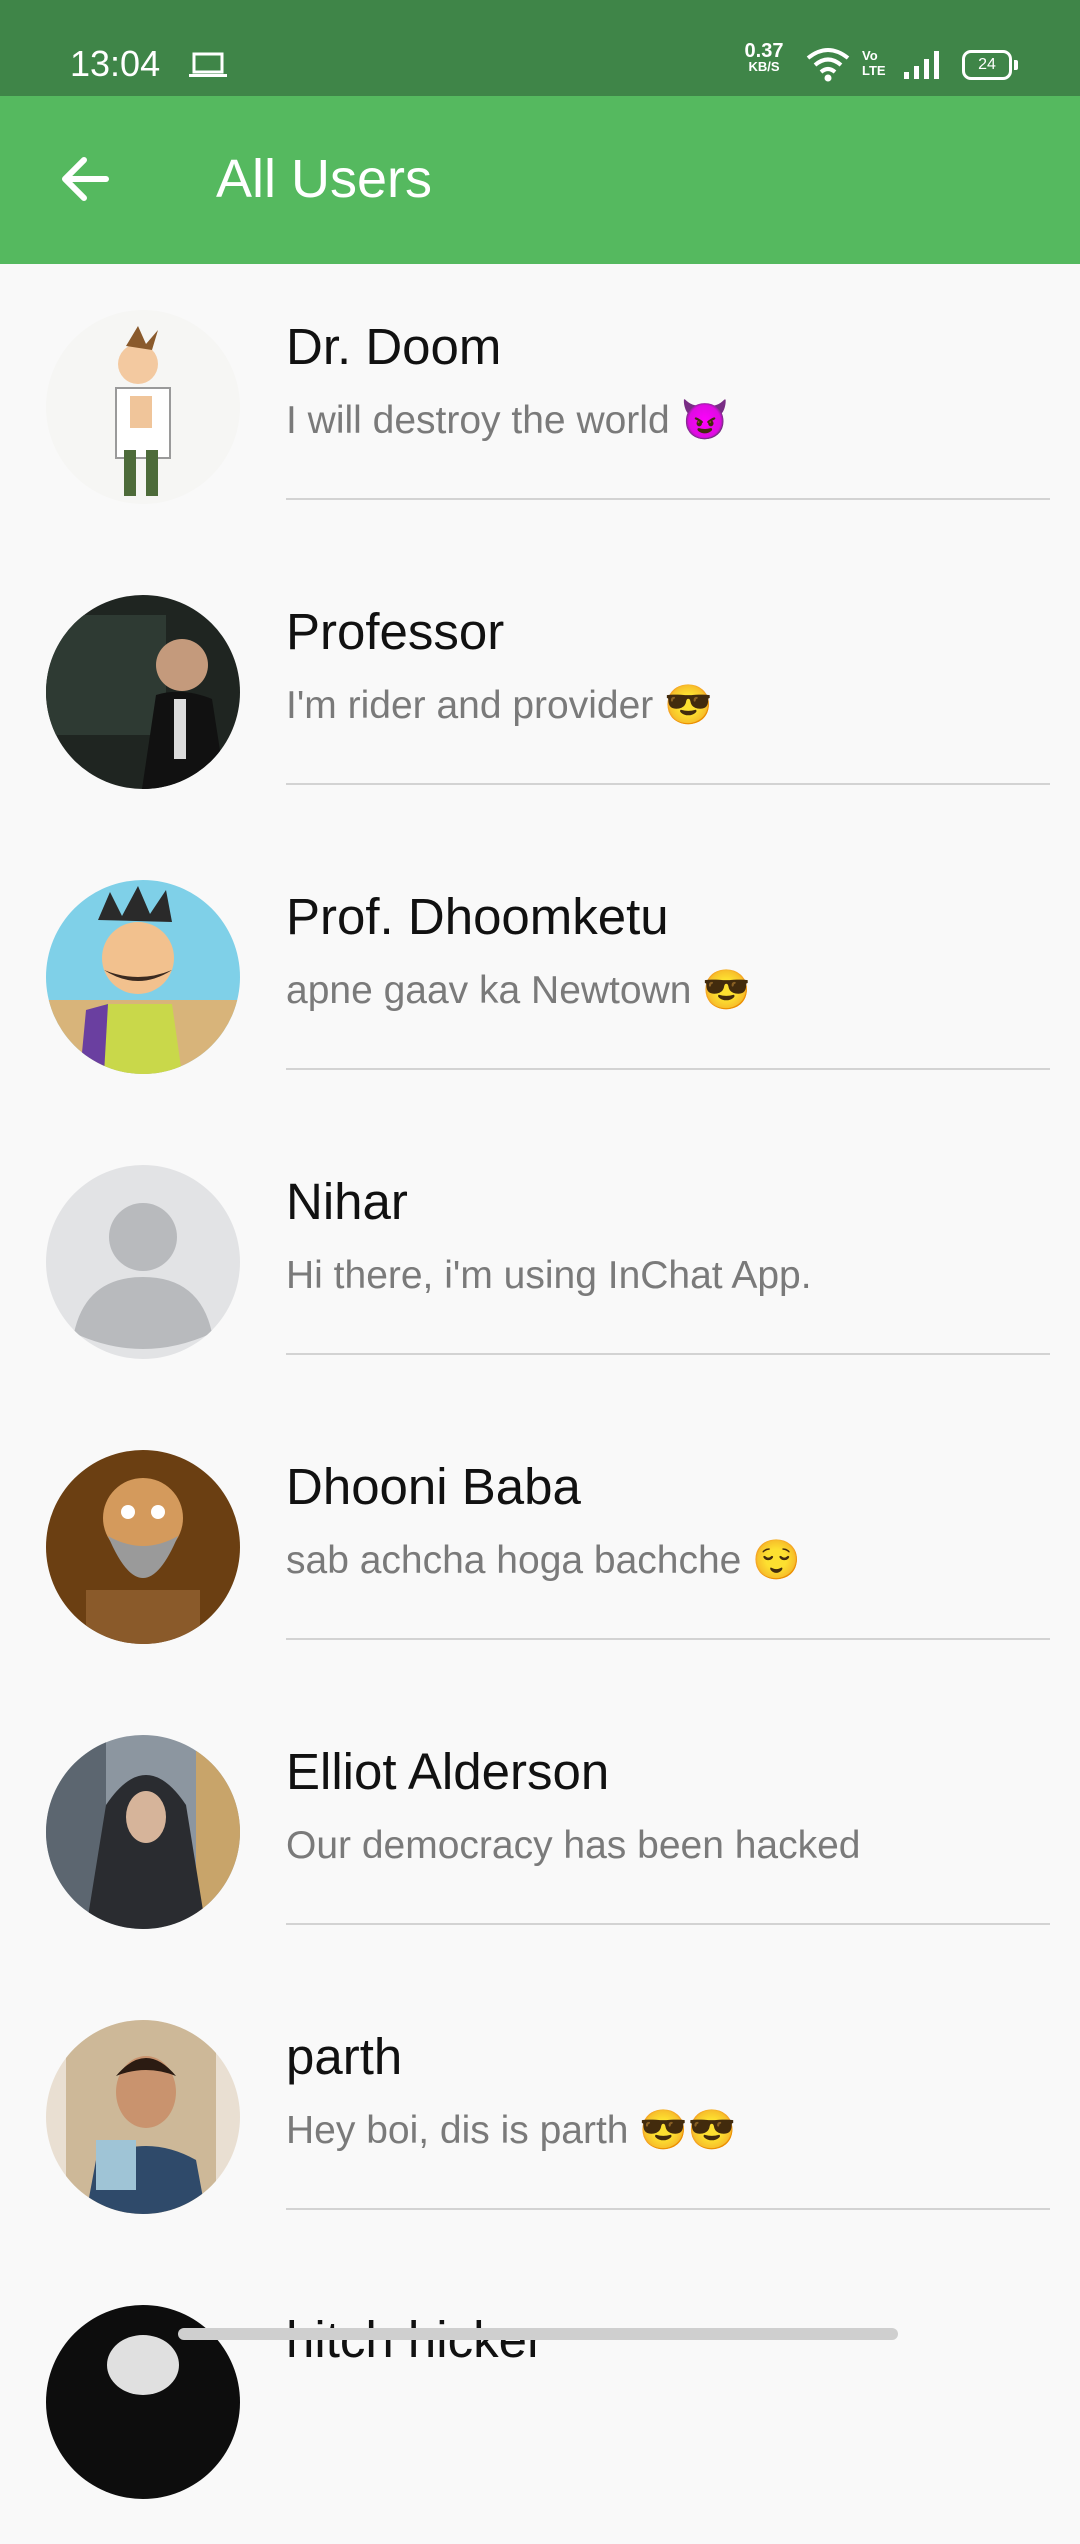 The height and width of the screenshot is (2544, 1080). What do you see at coordinates (115, 63) in the screenshot?
I see `status-time: 13:04` at bounding box center [115, 63].